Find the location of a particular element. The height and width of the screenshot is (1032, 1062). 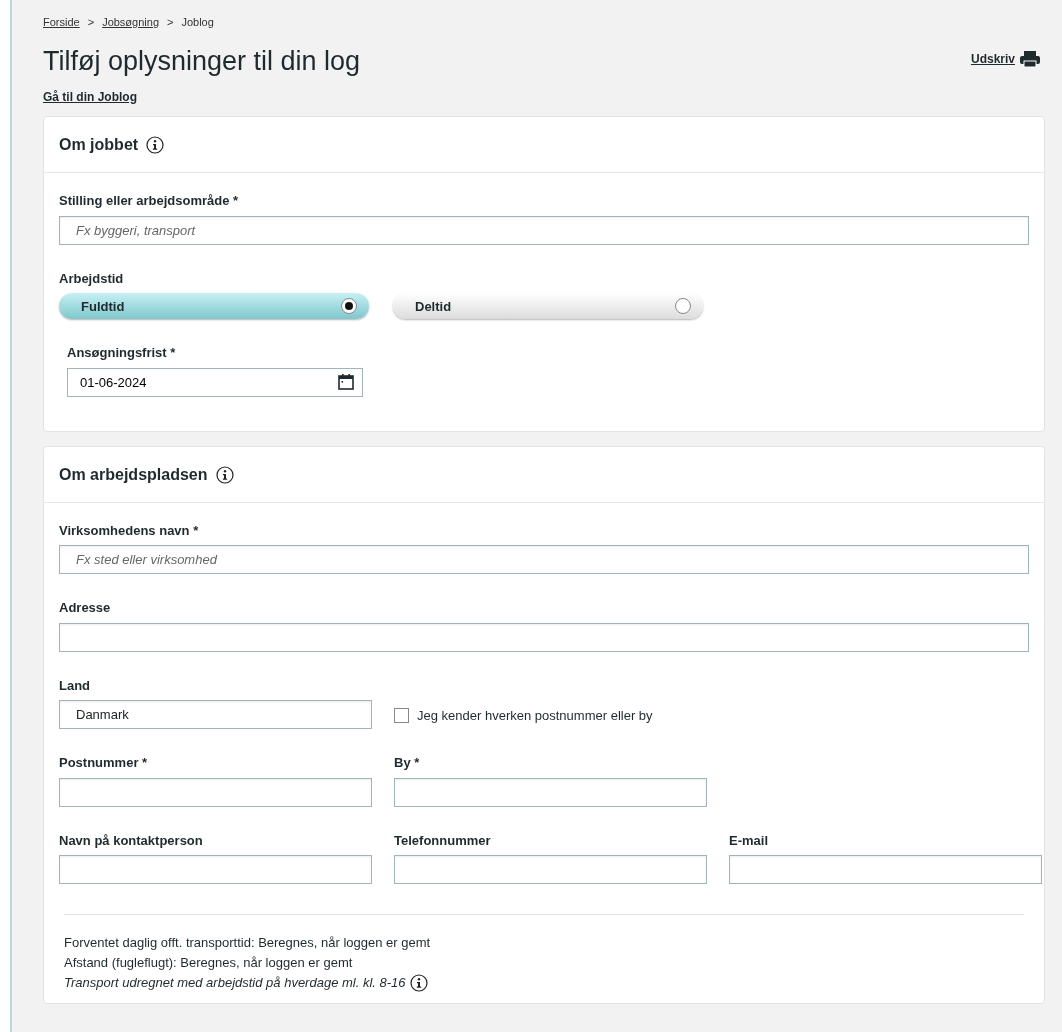

field-label: Arbejdstid is located at coordinates (92, 278).